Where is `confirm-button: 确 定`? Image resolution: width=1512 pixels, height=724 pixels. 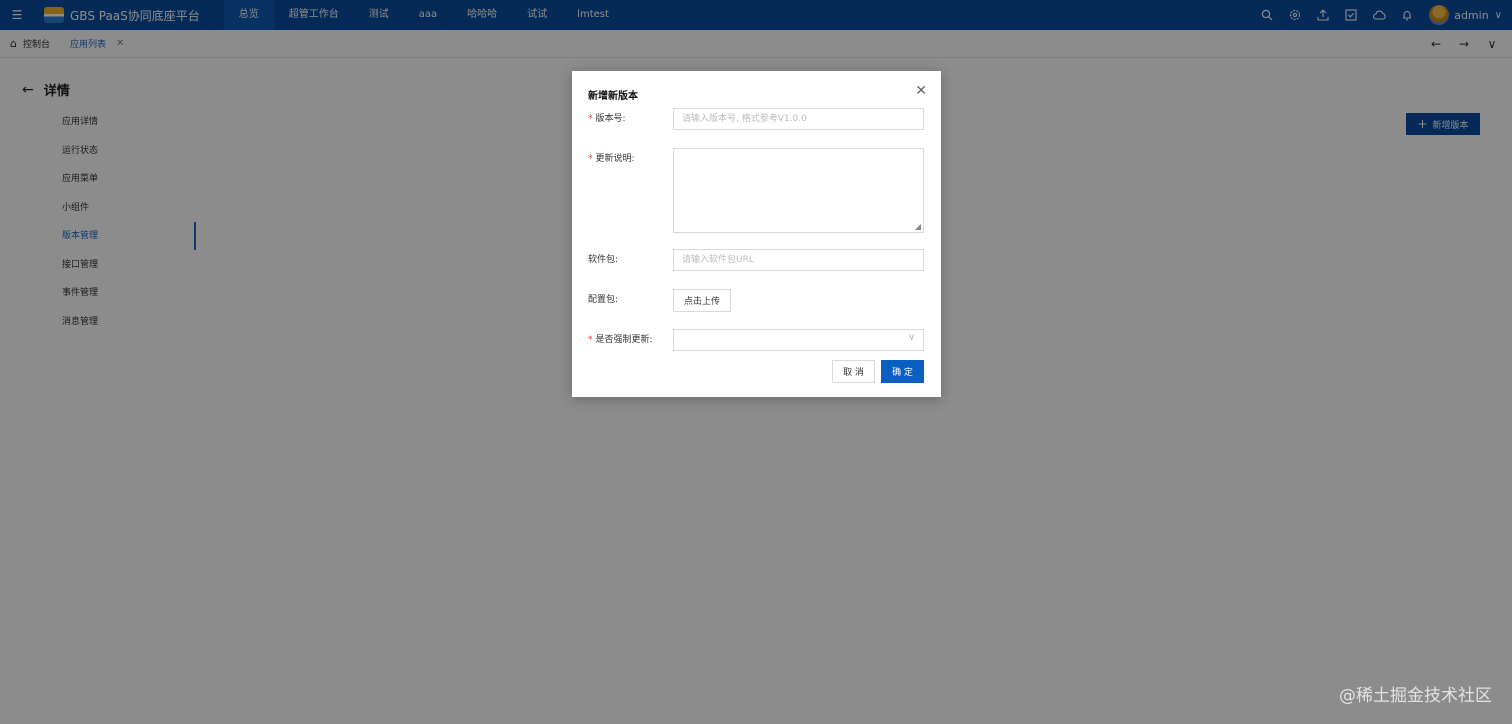 confirm-button: 确 定 is located at coordinates (902, 371).